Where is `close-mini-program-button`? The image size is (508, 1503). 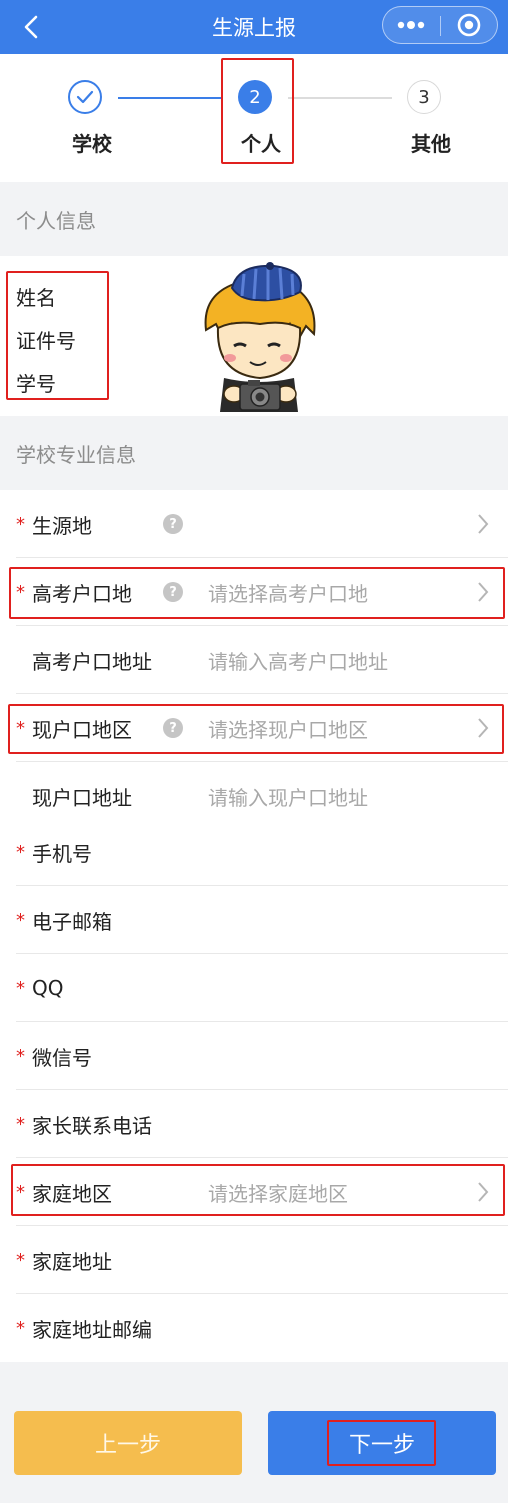
close-mini-program-button is located at coordinates (469, 25).